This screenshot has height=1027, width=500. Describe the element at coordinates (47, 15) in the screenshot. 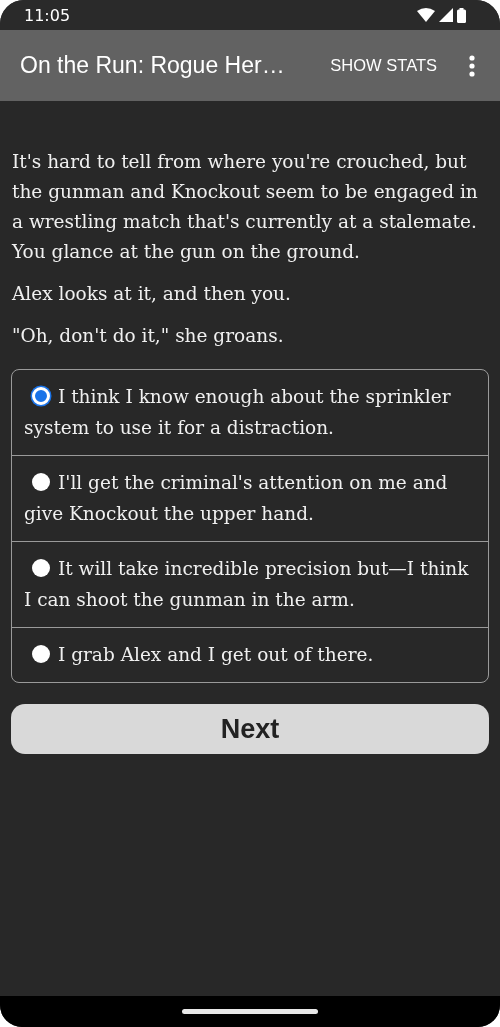

I see `clock: 11:05` at that location.